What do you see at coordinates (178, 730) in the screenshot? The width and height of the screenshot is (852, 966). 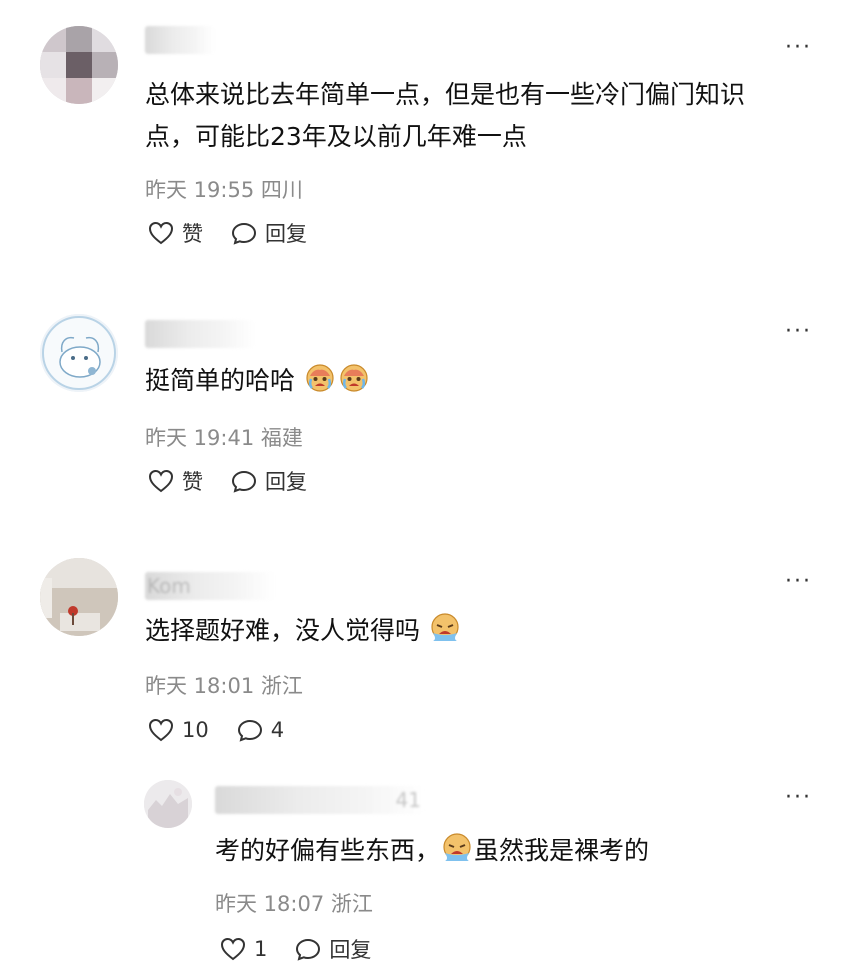 I see `like-button: 10` at bounding box center [178, 730].